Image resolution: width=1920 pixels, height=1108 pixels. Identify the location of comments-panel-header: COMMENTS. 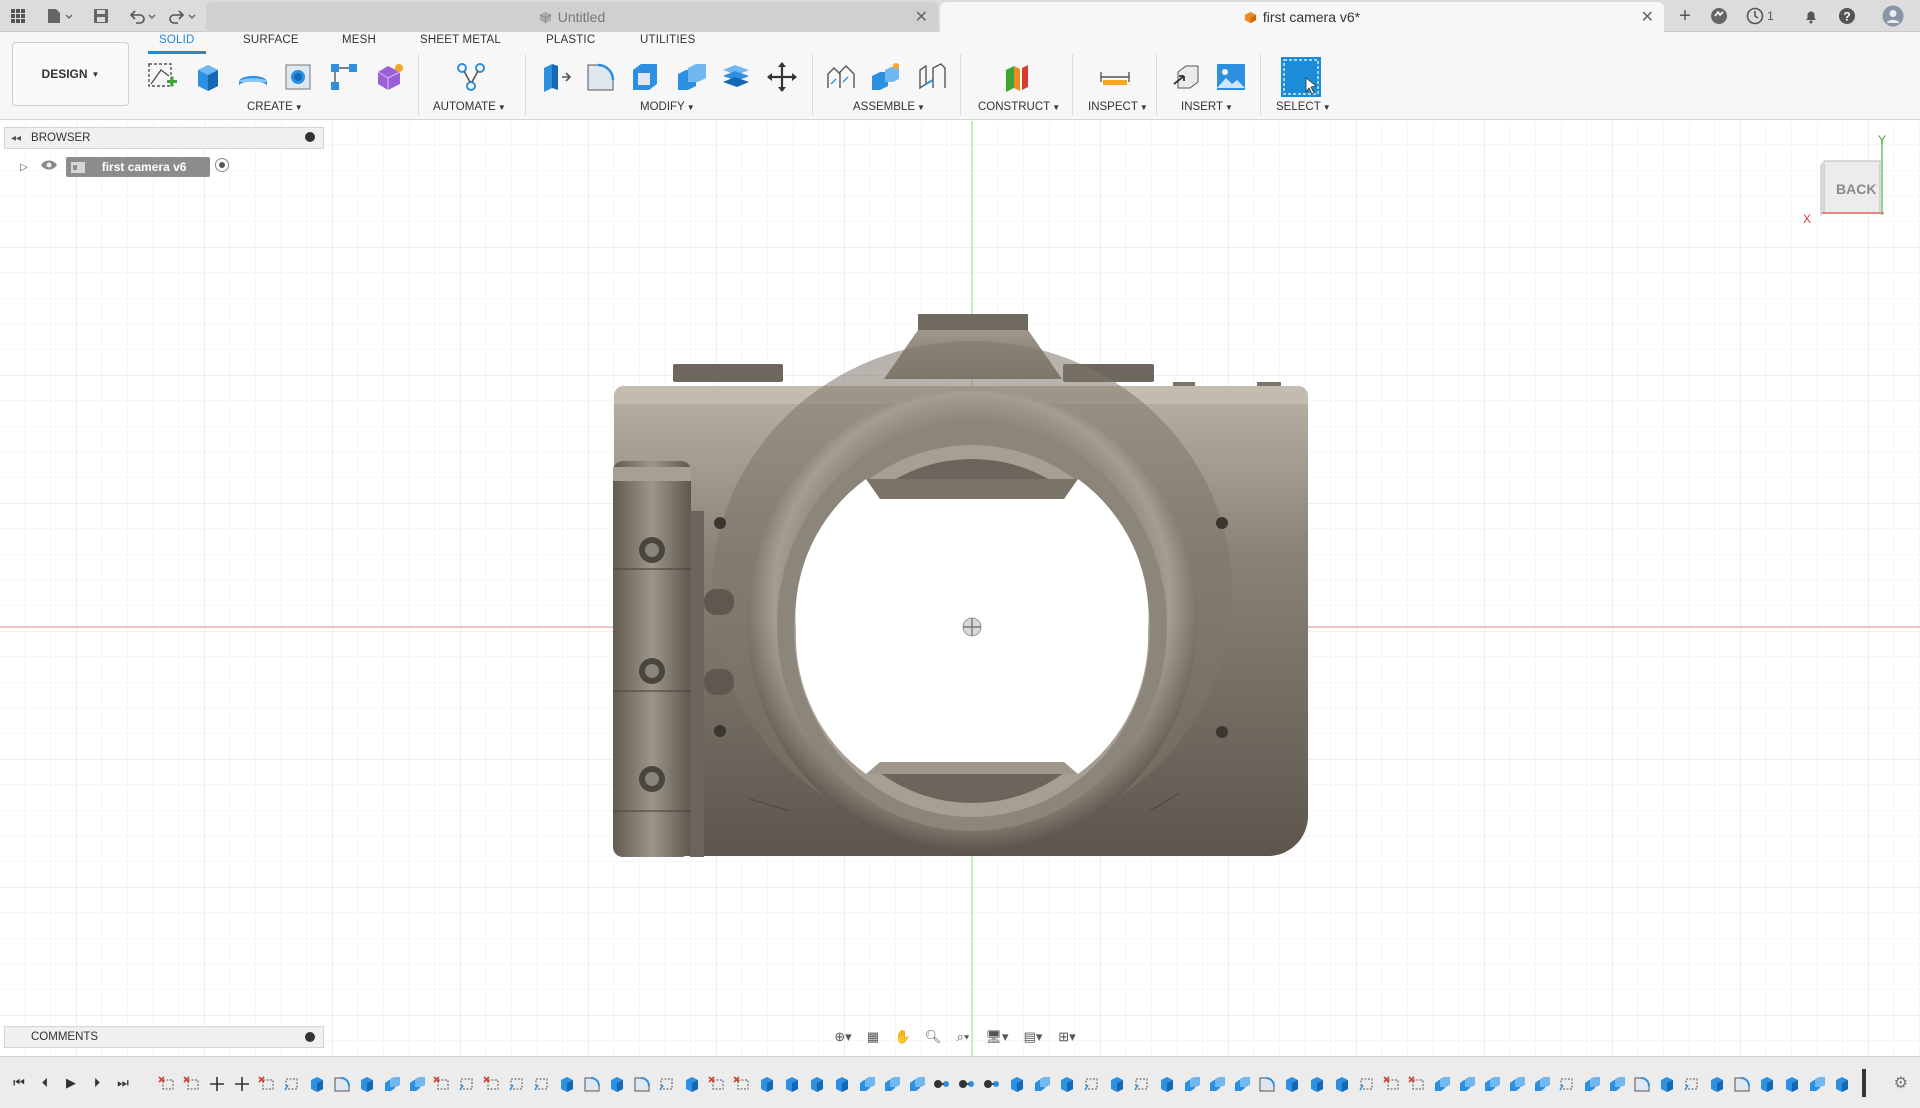
(164, 1037).